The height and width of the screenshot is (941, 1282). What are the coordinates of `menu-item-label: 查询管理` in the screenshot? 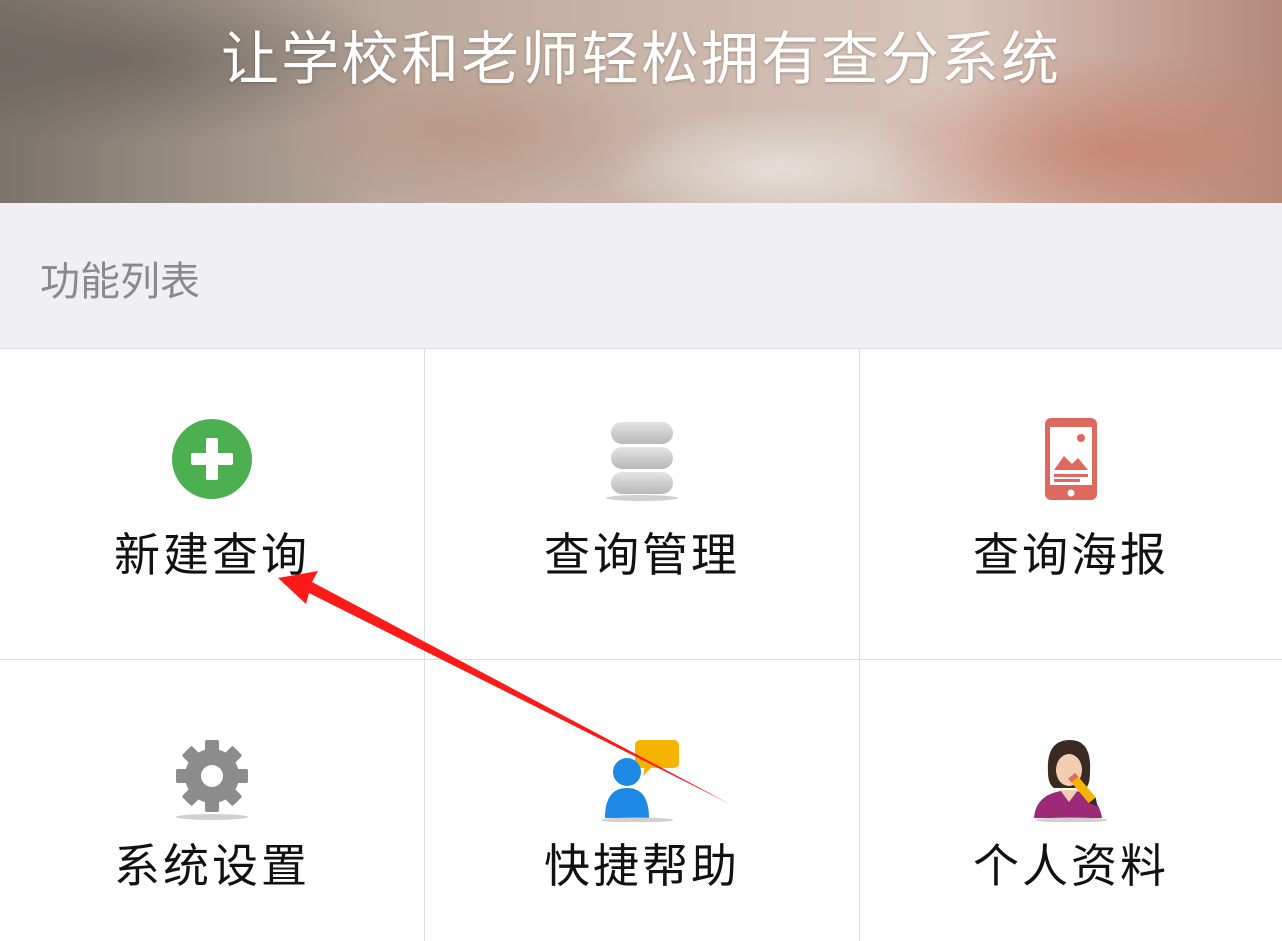 It's located at (642, 555).